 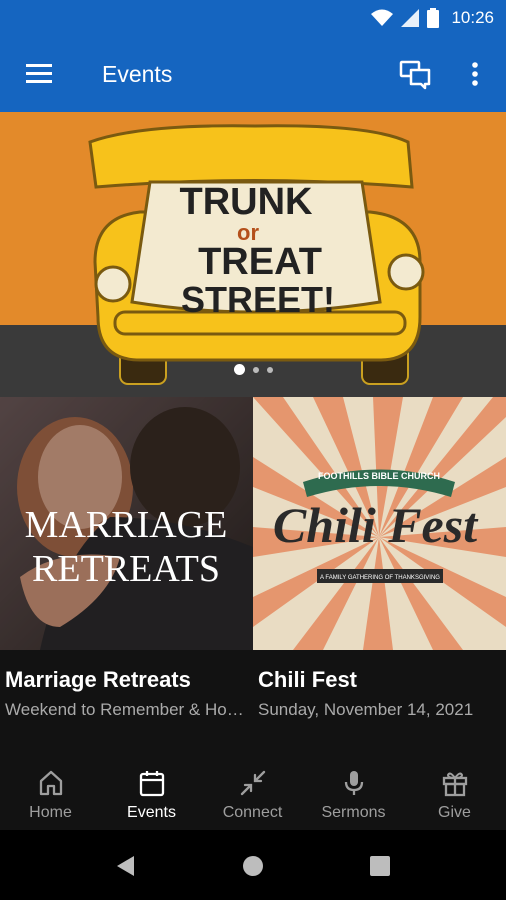 What do you see at coordinates (50, 783) in the screenshot?
I see `home-icon` at bounding box center [50, 783].